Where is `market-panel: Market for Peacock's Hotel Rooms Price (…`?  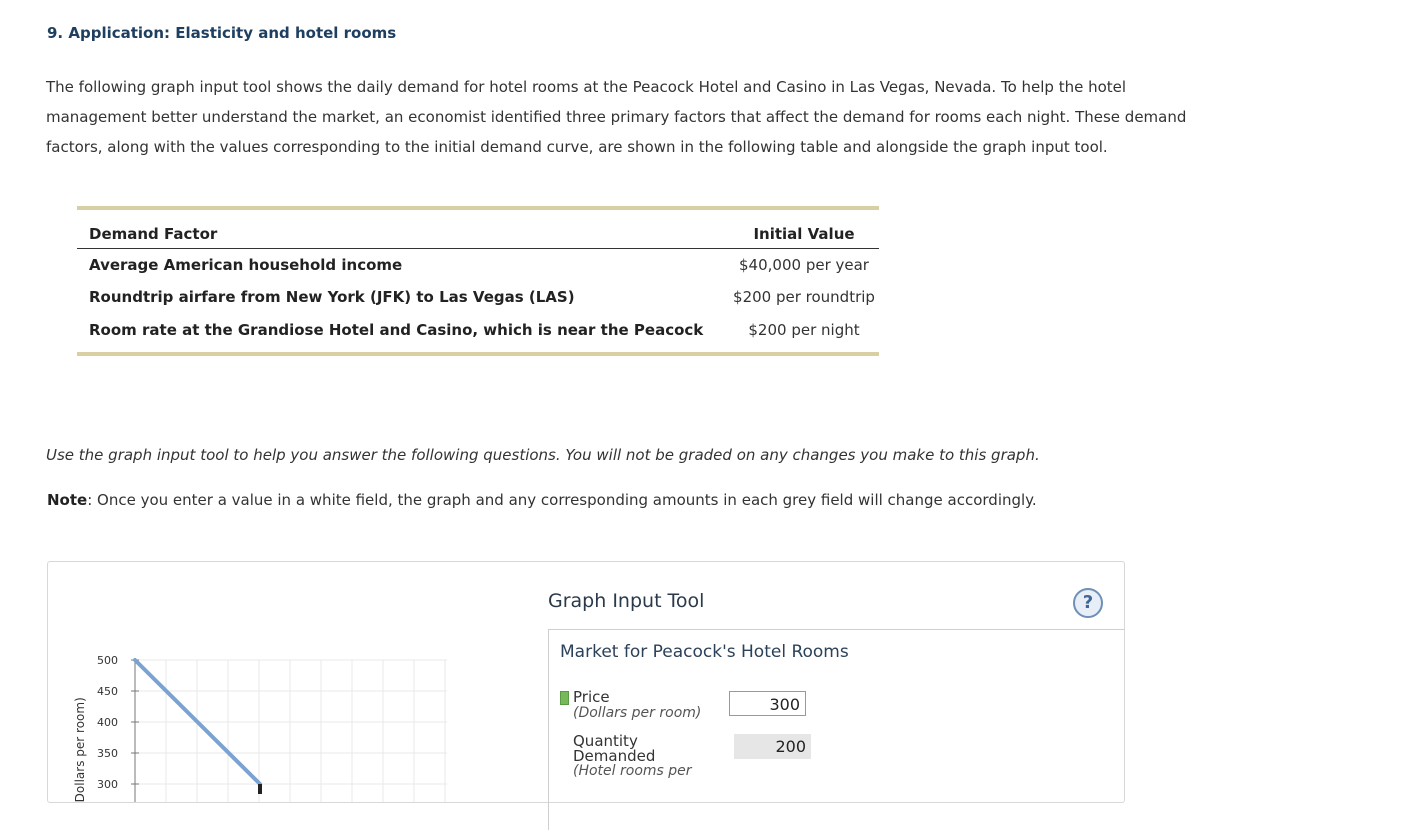
market-panel: Market for Peacock's Hotel Rooms Price (… is located at coordinates (836, 729).